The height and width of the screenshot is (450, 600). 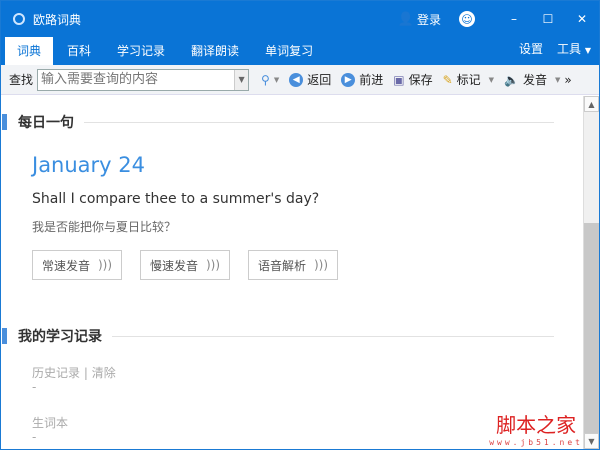 I want to click on search-box: ▼, so click(x=143, y=79).